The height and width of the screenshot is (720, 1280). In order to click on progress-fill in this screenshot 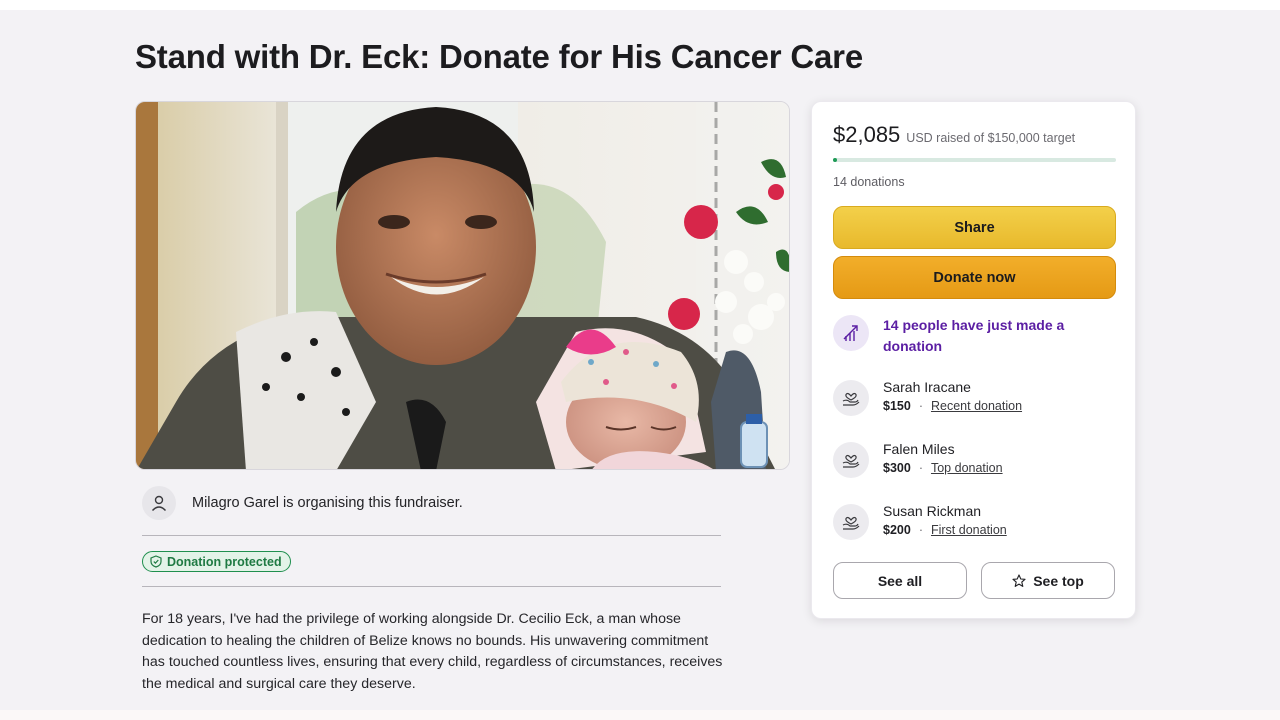, I will do `click(835, 160)`.